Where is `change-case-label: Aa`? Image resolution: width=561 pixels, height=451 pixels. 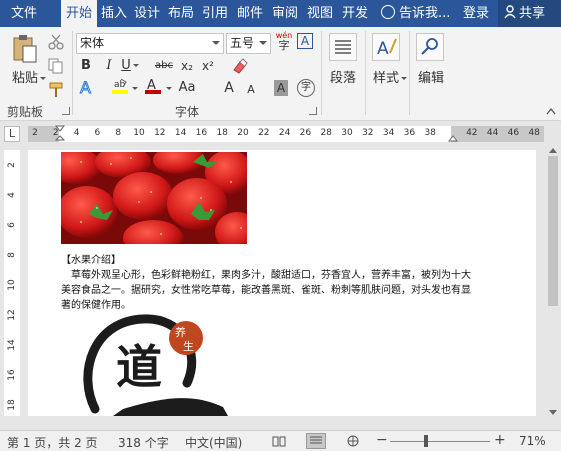
change-case-label: Aa is located at coordinates (187, 87).